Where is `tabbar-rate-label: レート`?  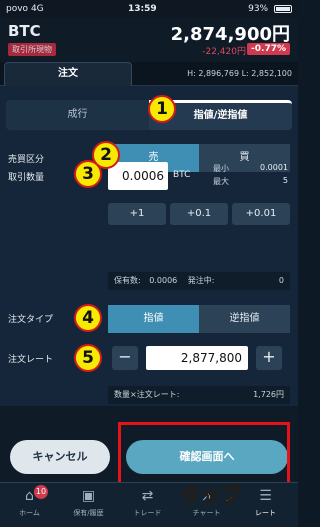 tabbar-rate-label: レート is located at coordinates (265, 513).